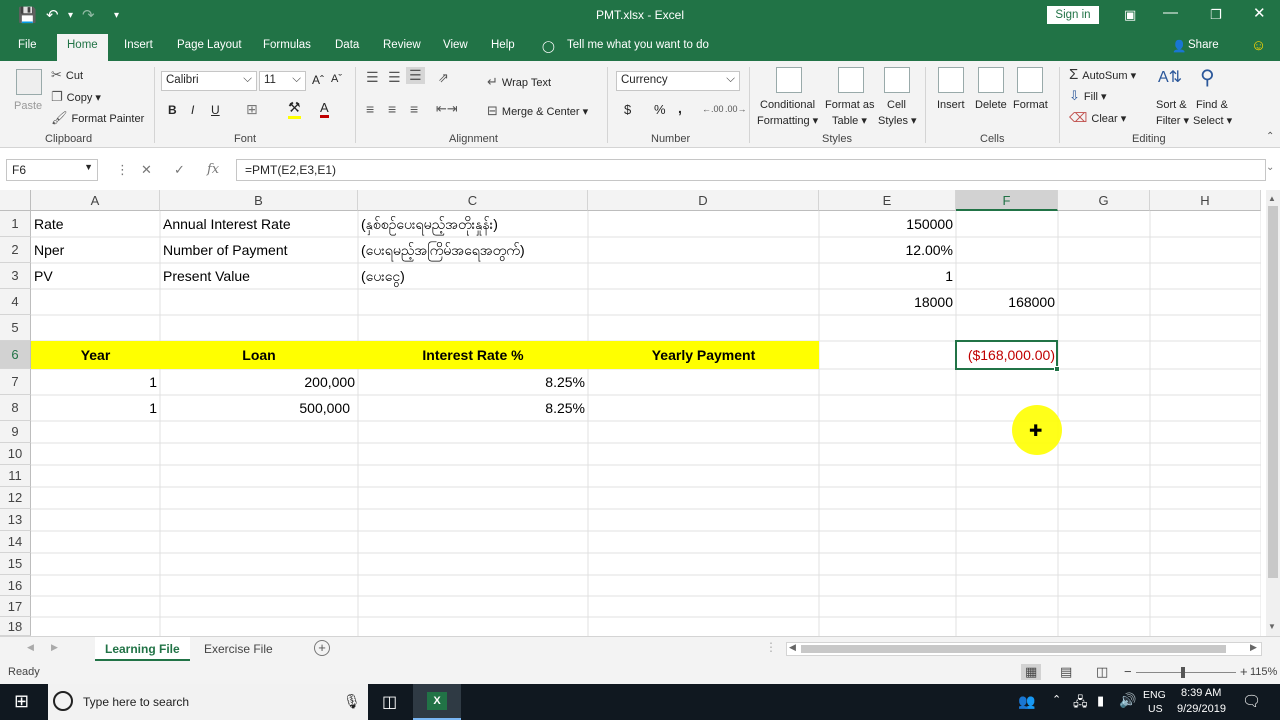  Describe the element at coordinates (76, 97) in the screenshot. I see `copy-button: ❐ Copy ▾` at that location.